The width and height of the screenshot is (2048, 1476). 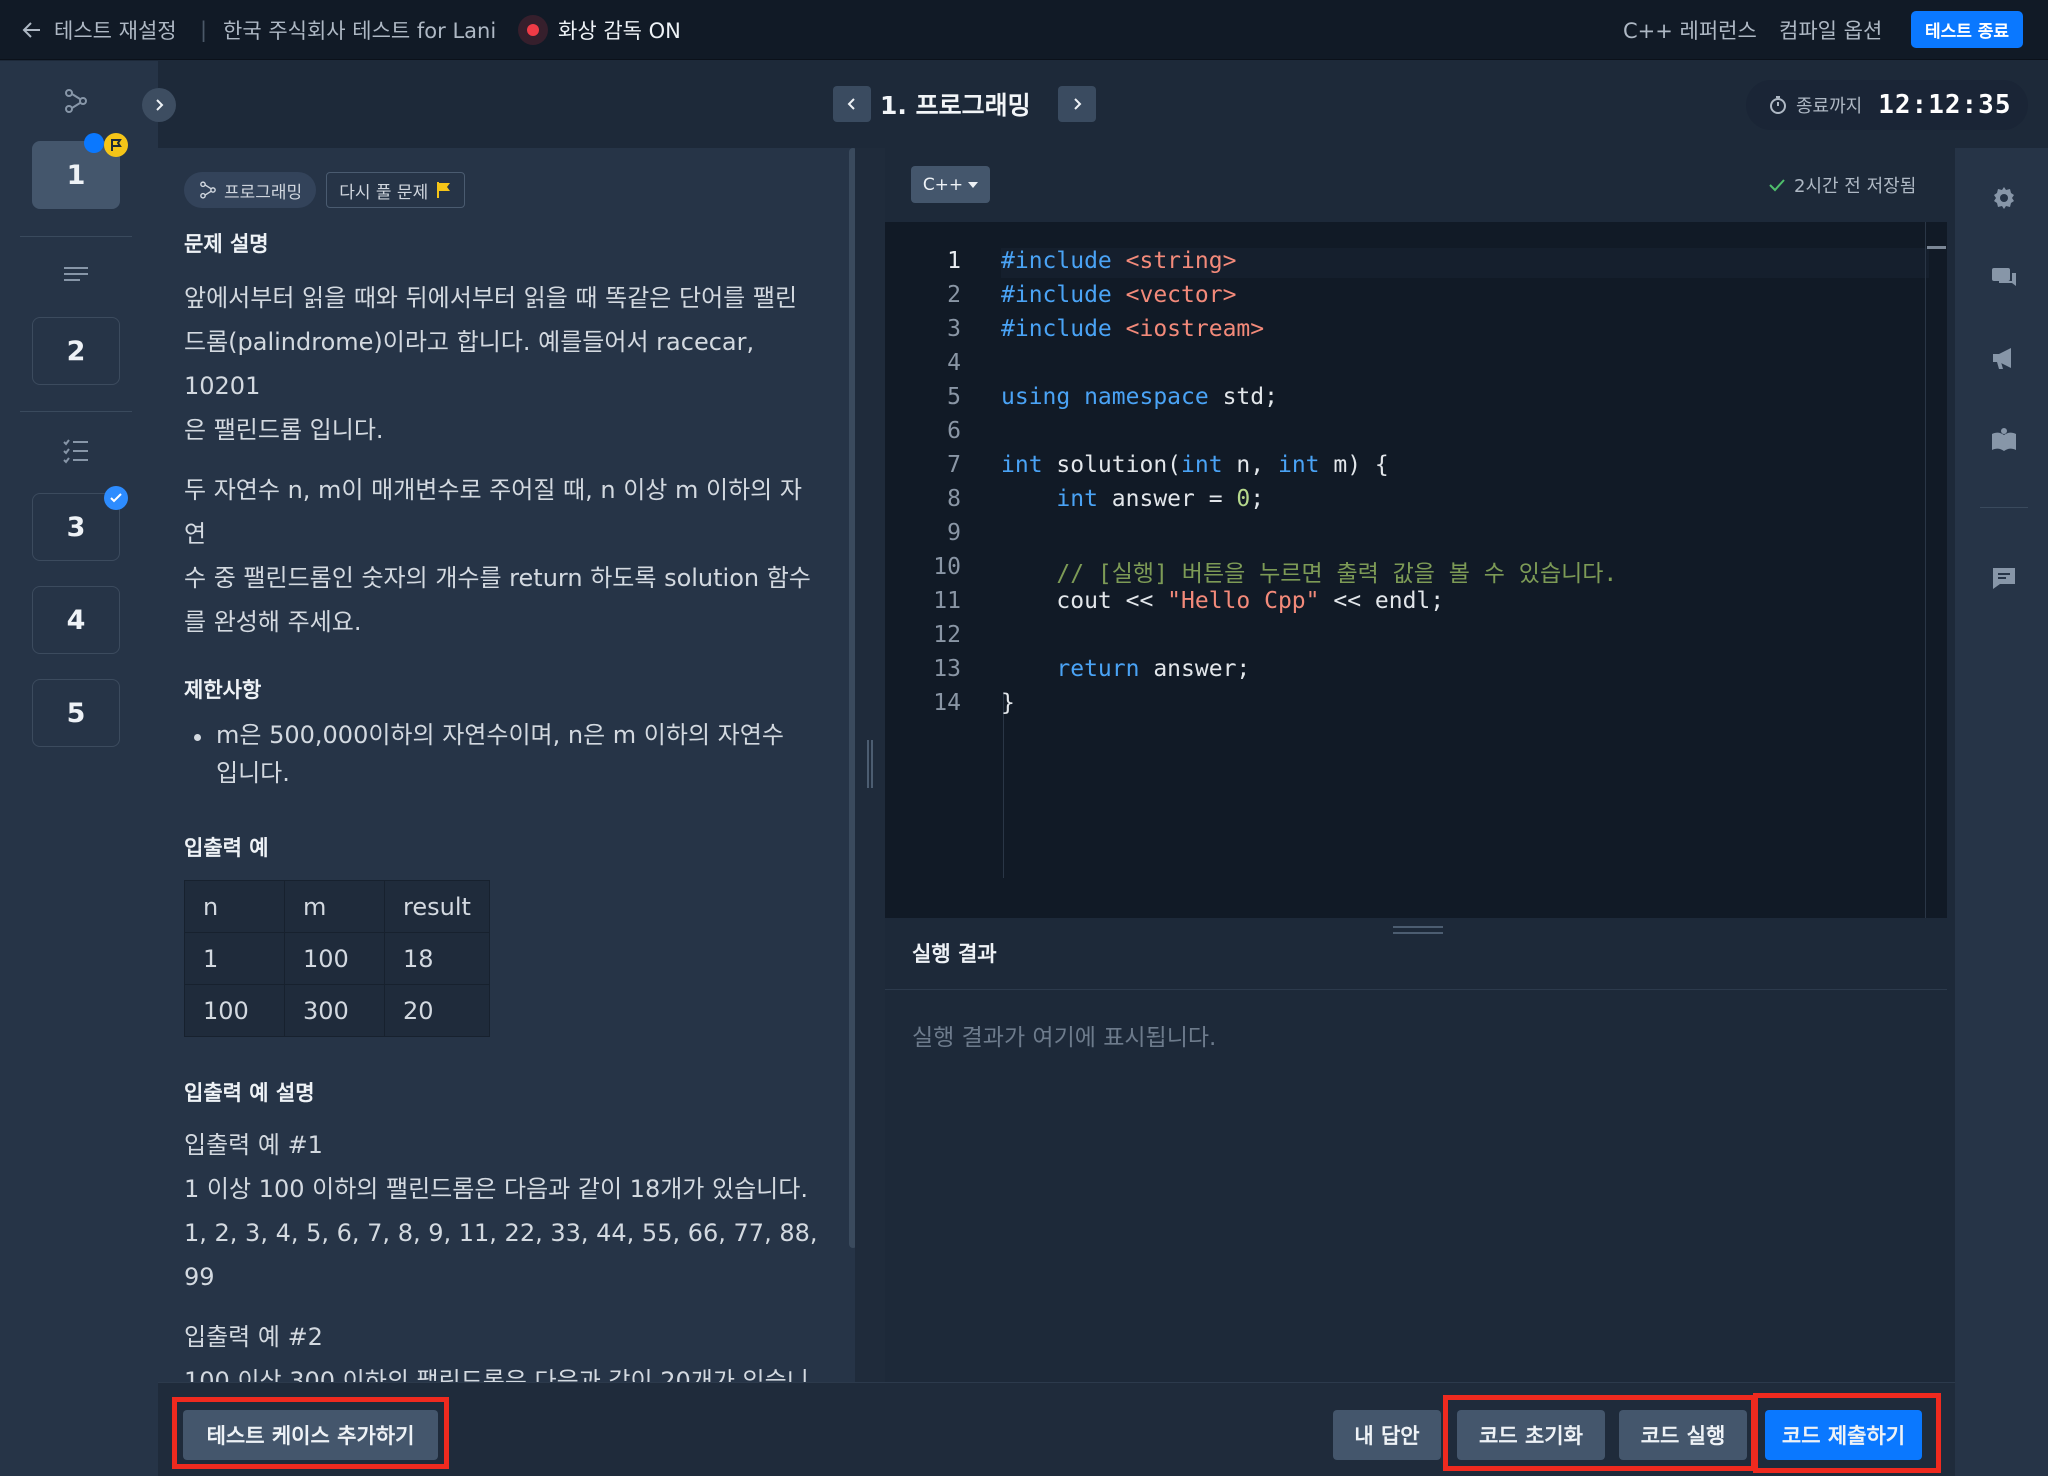 I want to click on text-line: 1 이상 100 이하의 팰린드롬은 다음과 같이 18개가 있습니다., so click(x=496, y=1189).